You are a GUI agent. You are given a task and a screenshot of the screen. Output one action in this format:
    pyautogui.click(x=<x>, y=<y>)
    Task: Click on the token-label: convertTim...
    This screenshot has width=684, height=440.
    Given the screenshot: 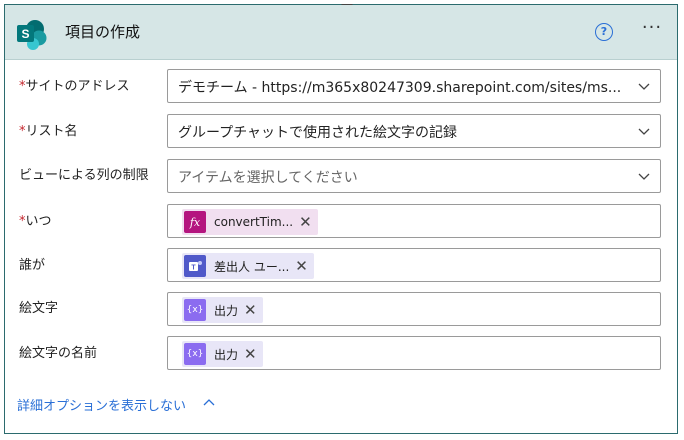 What is the action you would take?
    pyautogui.click(x=254, y=222)
    